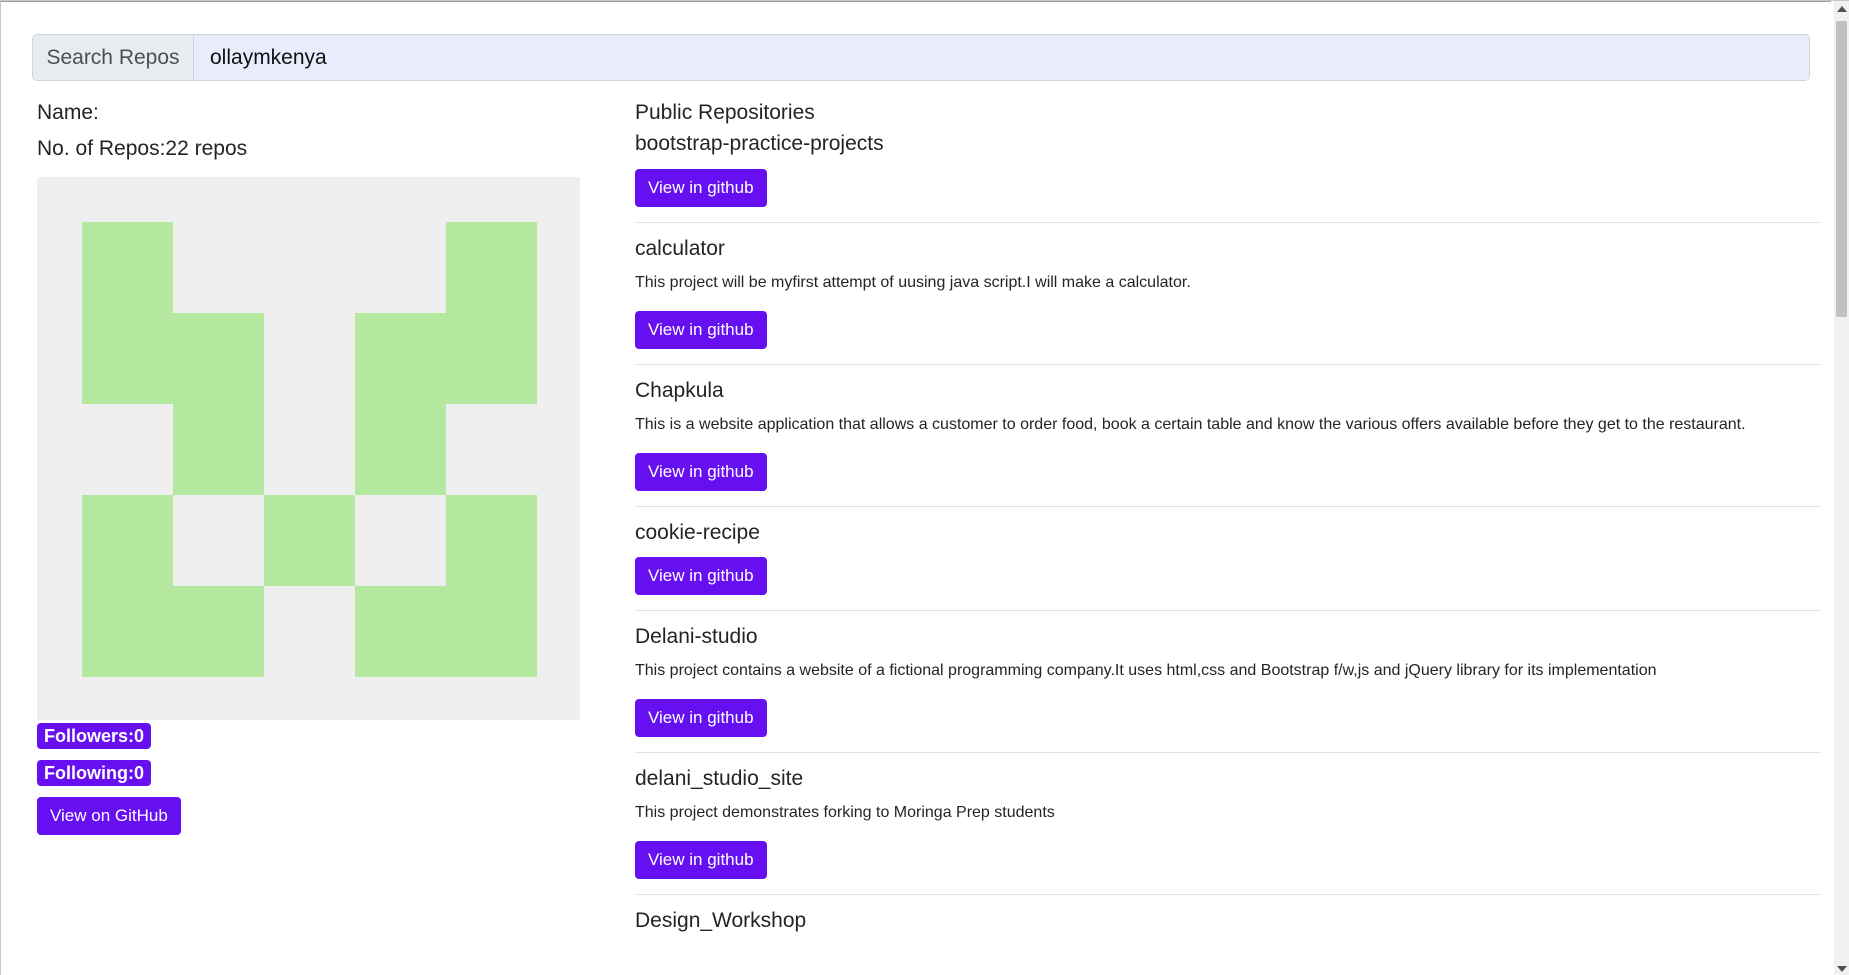 This screenshot has height=975, width=1849. What do you see at coordinates (113, 57) in the screenshot?
I see `search-label: Search Repos` at bounding box center [113, 57].